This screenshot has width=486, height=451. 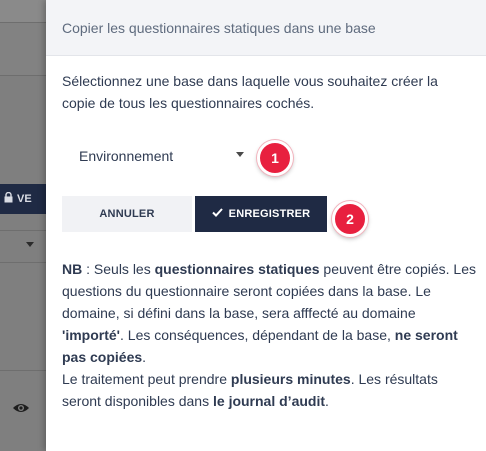 I want to click on note-text: : Seuls les, so click(x=118, y=269).